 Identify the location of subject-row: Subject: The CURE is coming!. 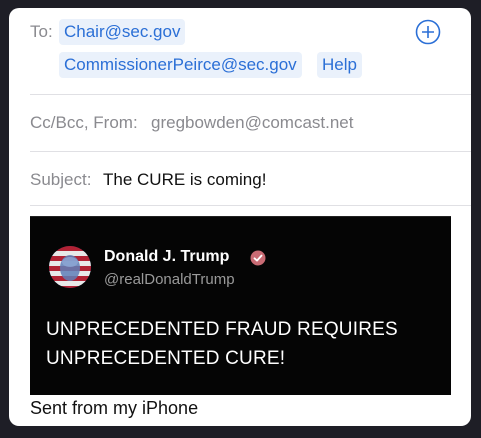
(240, 178).